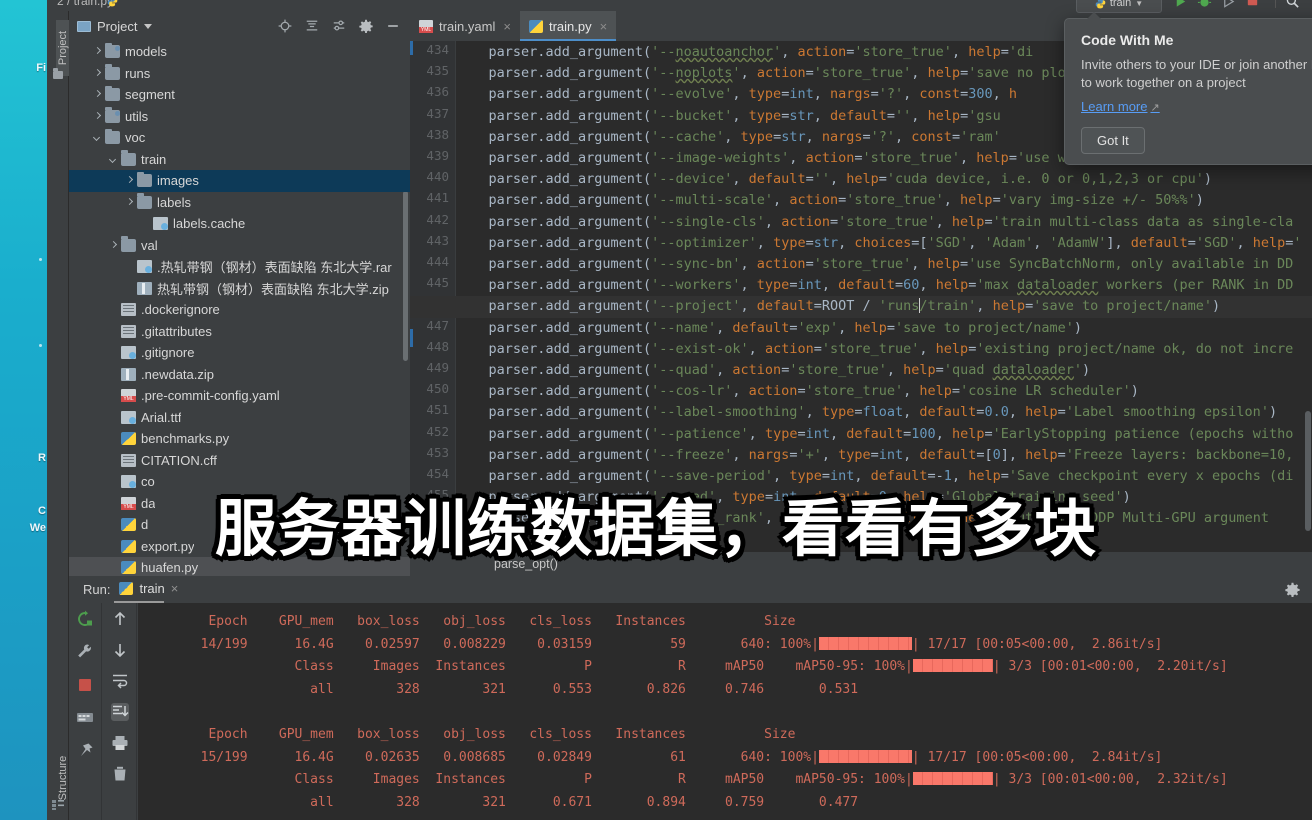  What do you see at coordinates (239, 547) in the screenshot?
I see `tree-row: export.py` at bounding box center [239, 547].